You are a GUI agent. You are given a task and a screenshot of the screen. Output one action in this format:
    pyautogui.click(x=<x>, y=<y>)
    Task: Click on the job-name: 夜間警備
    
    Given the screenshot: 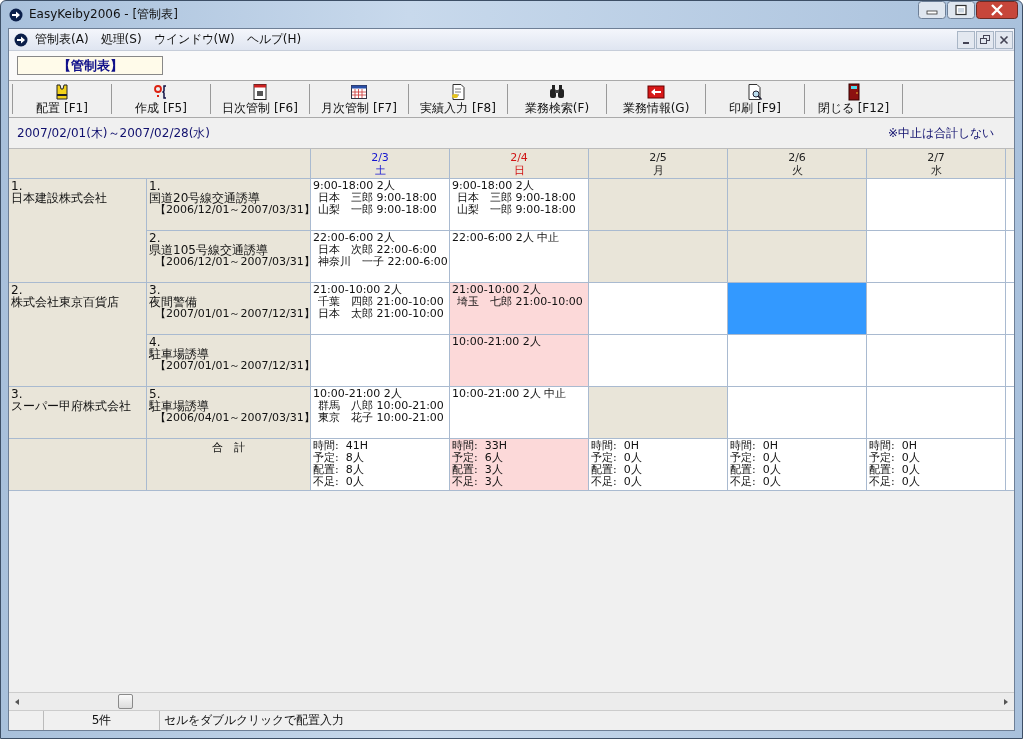 What is the action you would take?
    pyautogui.click(x=173, y=302)
    